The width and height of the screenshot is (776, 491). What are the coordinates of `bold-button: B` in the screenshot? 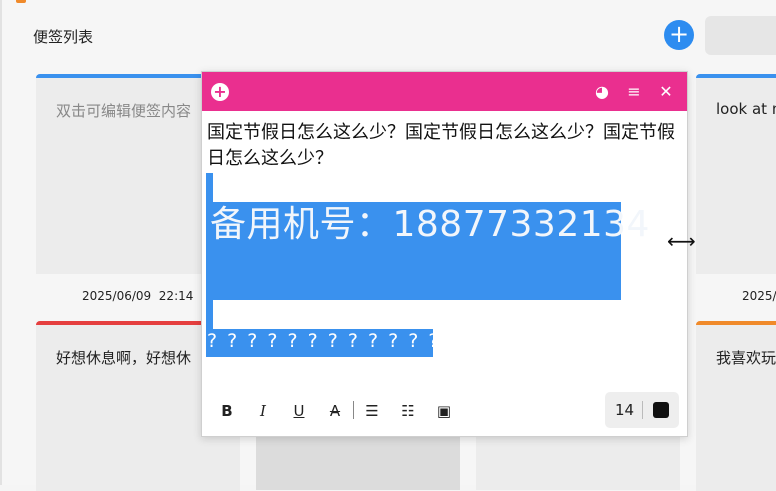 It's located at (227, 411).